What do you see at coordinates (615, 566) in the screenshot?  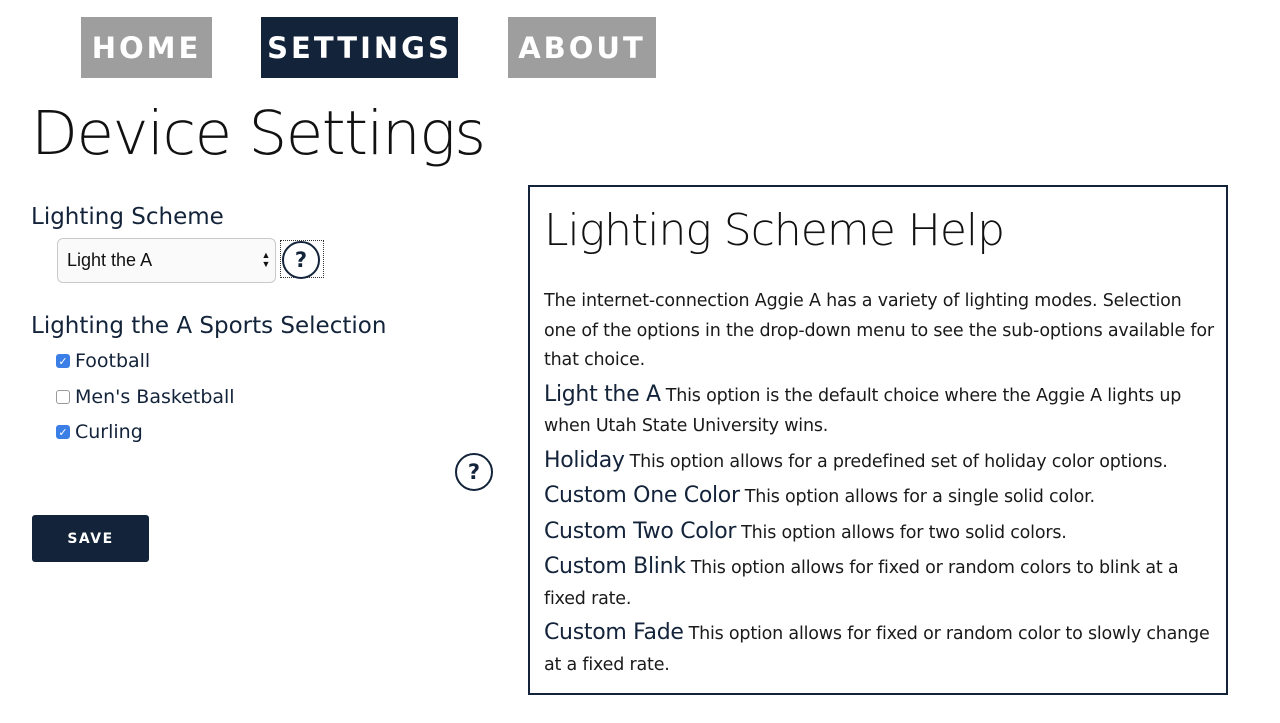 I see `help-term: Custom Blink` at bounding box center [615, 566].